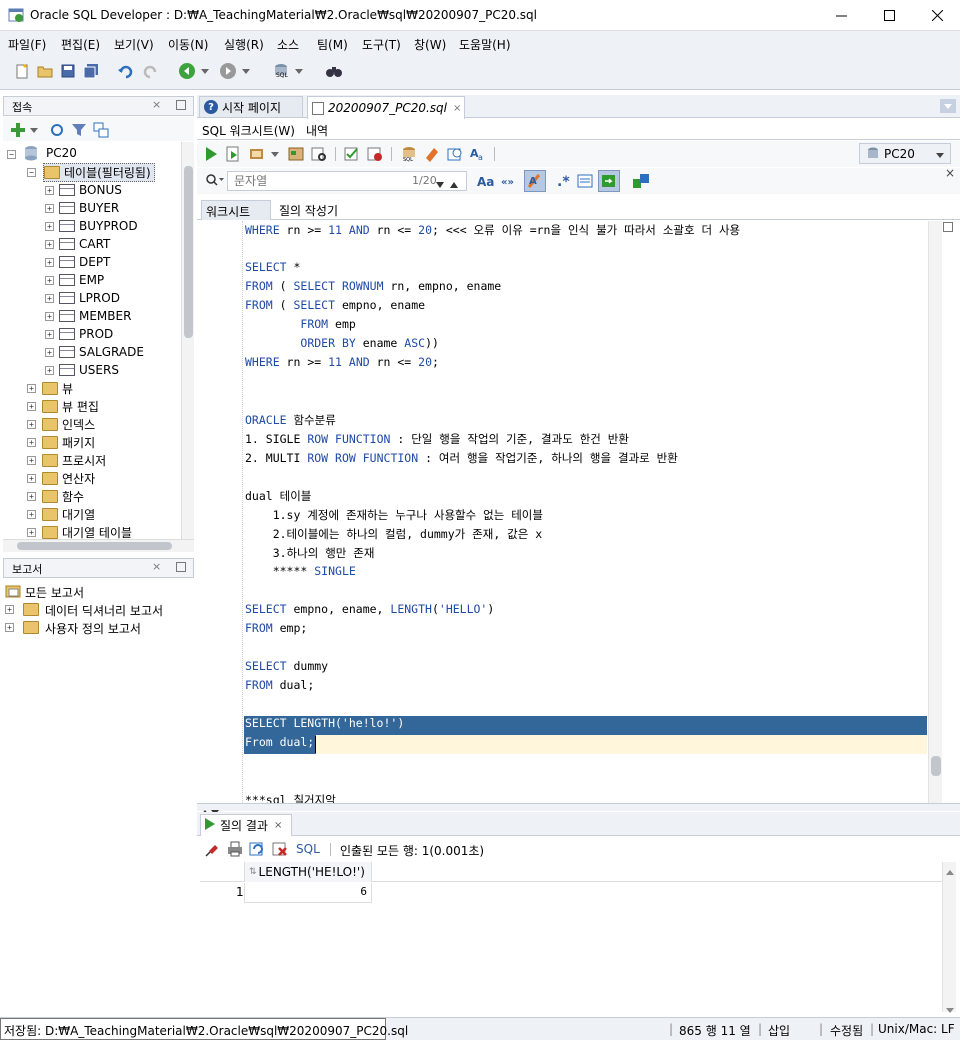 This screenshot has width=960, height=1040. I want to click on replace-toggle-icon, so click(609, 181).